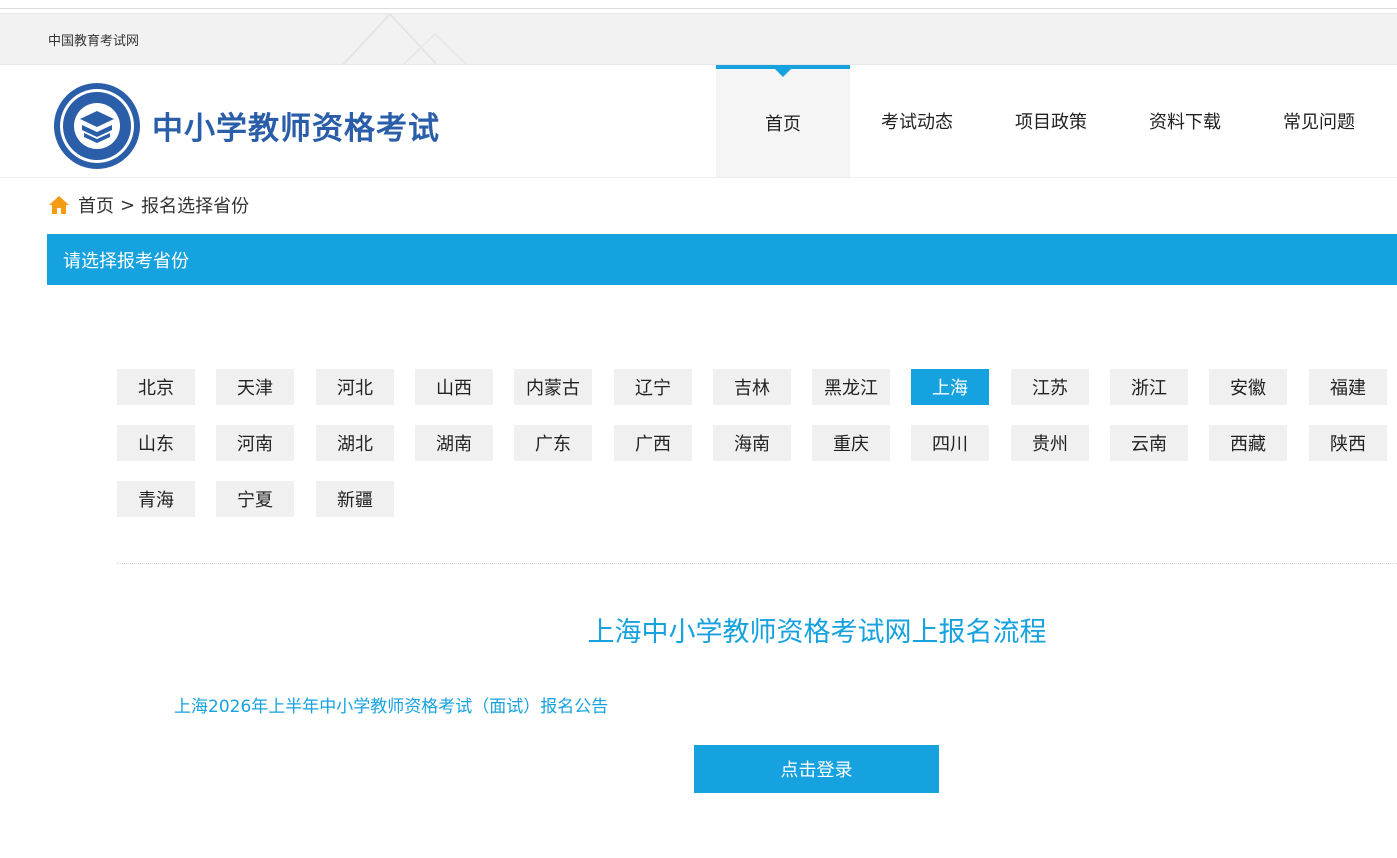 This screenshot has width=1397, height=858. What do you see at coordinates (698, 121) in the screenshot?
I see `header: 中小学教师资格考试 首页 考试动态 项目政策 资料下载 常见问题` at bounding box center [698, 121].